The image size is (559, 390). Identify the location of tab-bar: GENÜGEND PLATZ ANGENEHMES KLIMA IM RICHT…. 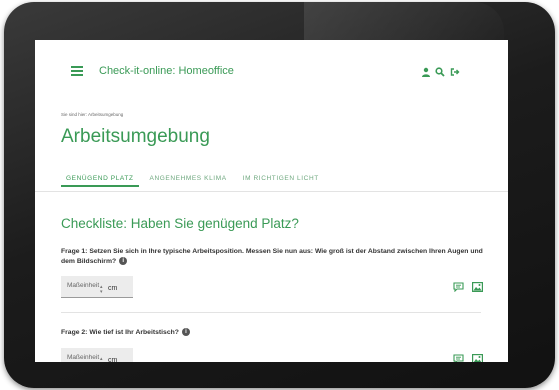
(195, 182).